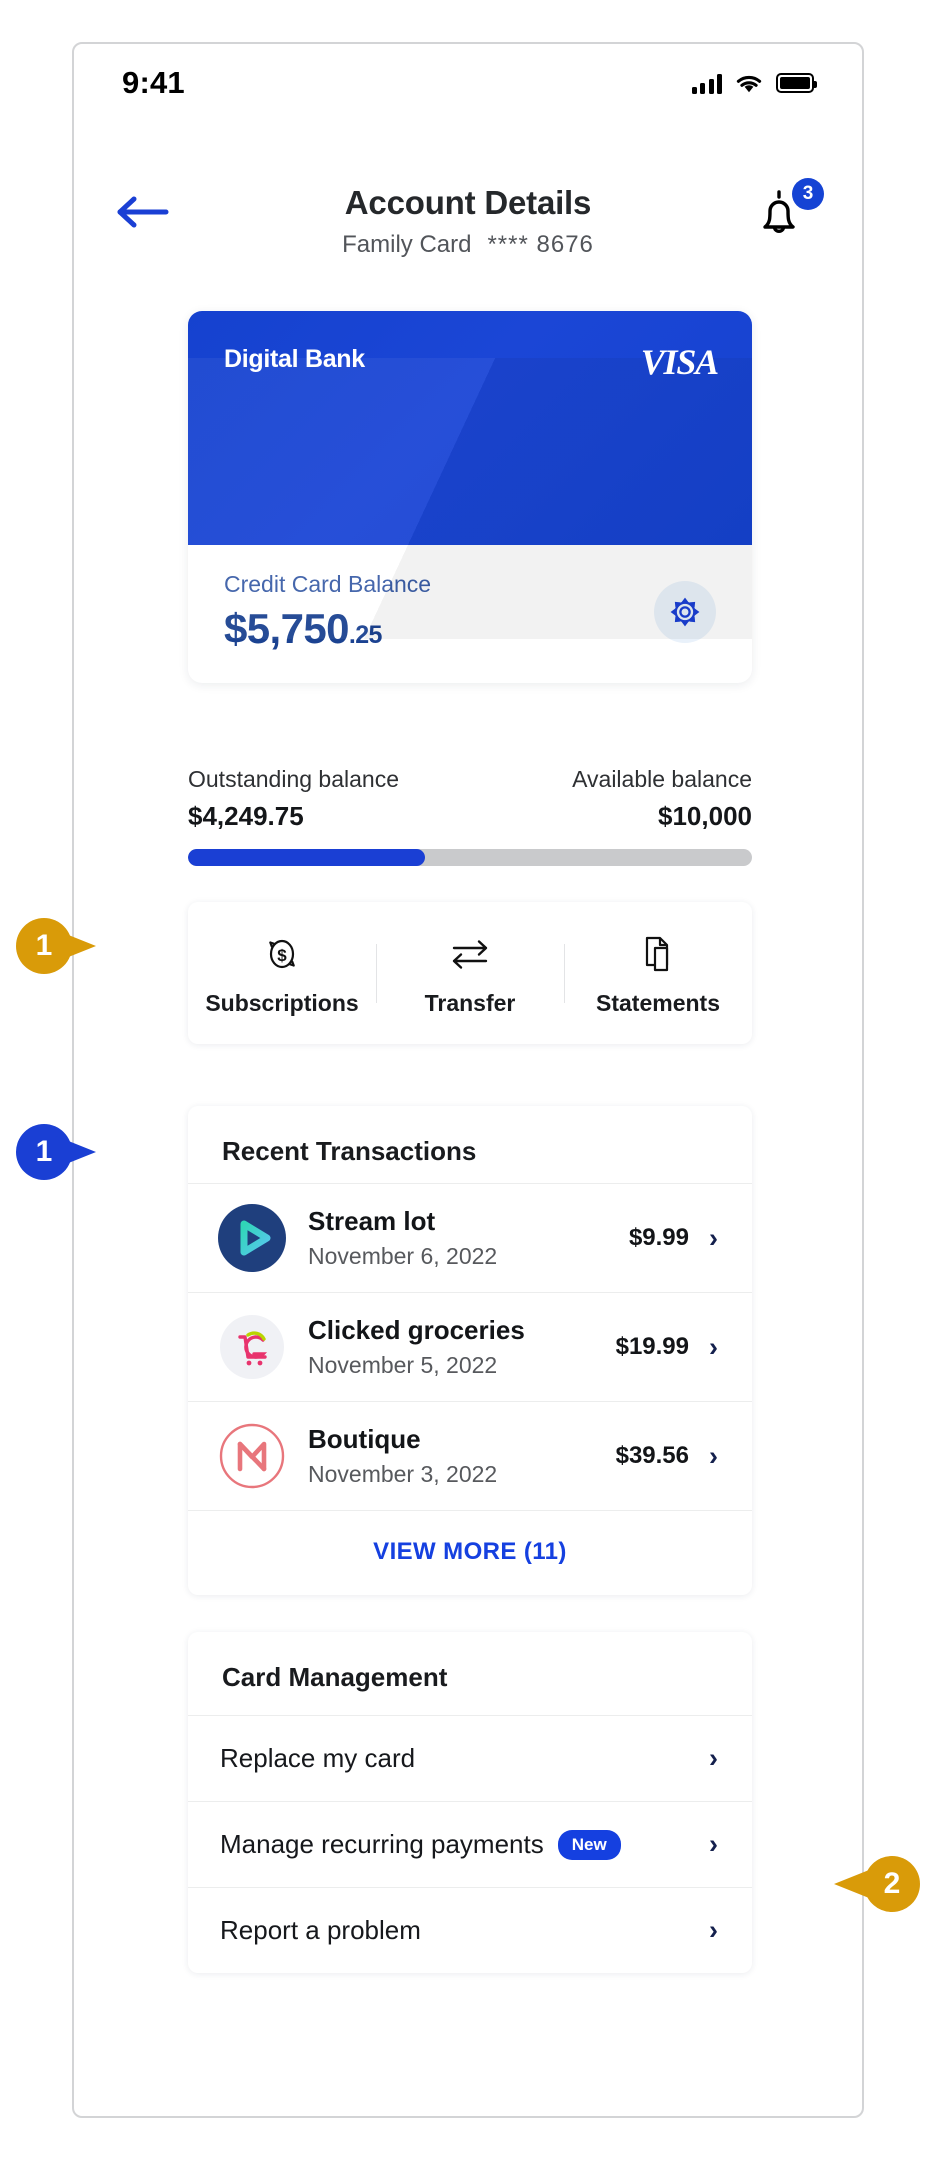  What do you see at coordinates (658, 1002) in the screenshot?
I see `statements-label: Statements` at bounding box center [658, 1002].